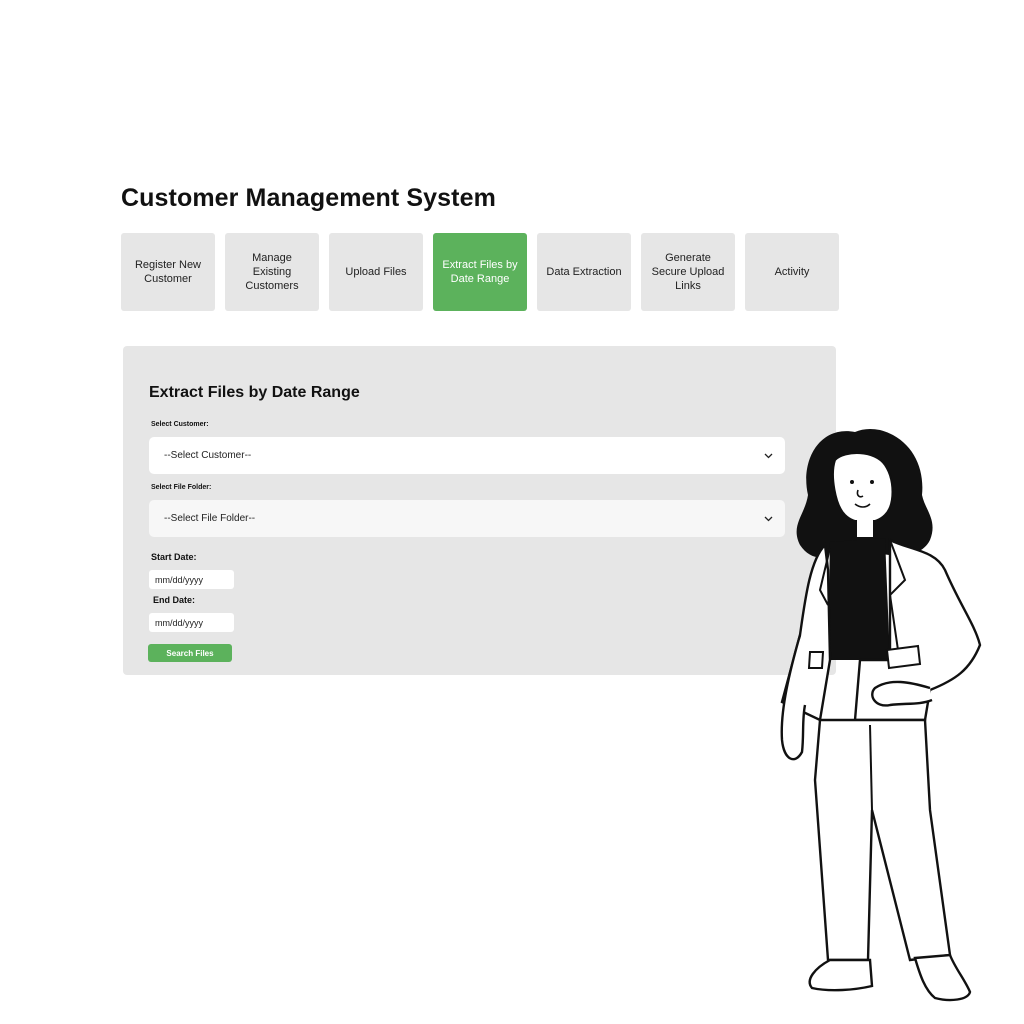 The height and width of the screenshot is (1024, 1024). I want to click on form-title: Extract Files by Date Range, so click(254, 392).